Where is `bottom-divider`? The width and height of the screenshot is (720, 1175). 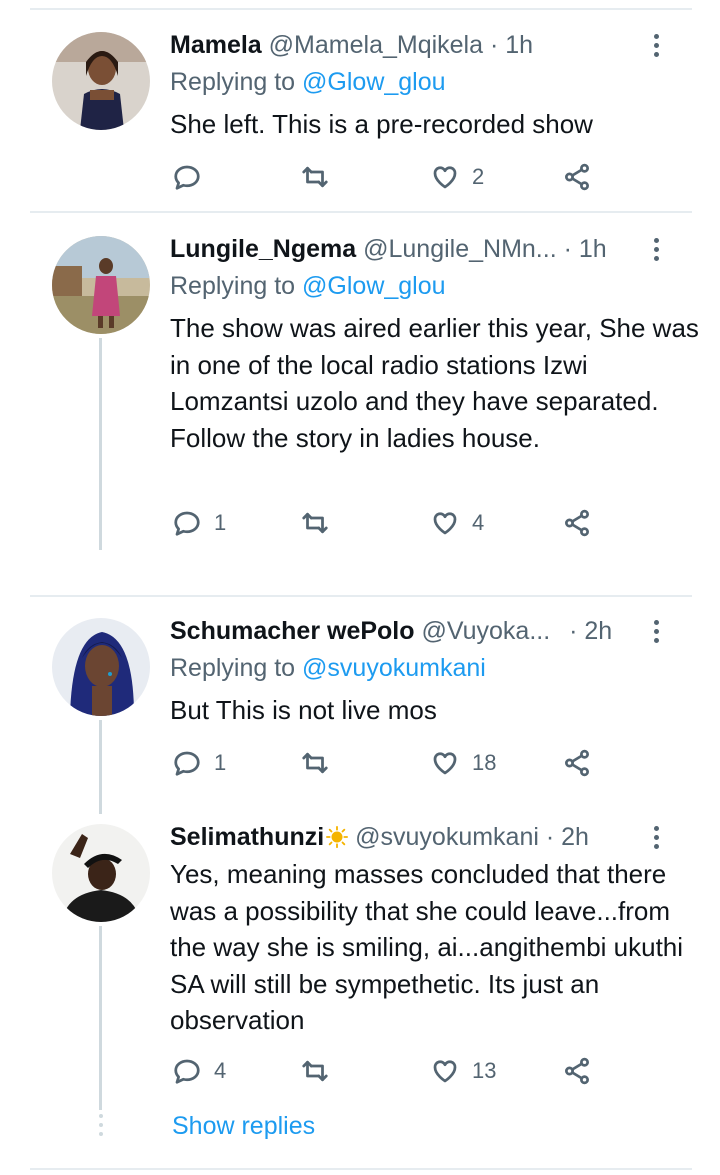
bottom-divider is located at coordinates (361, 1169).